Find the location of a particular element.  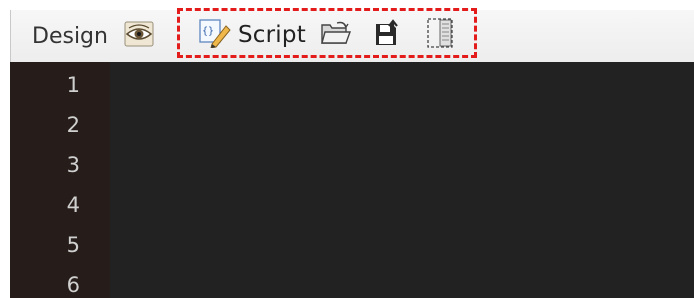

tab-script: {} Script is located at coordinates (252, 35).